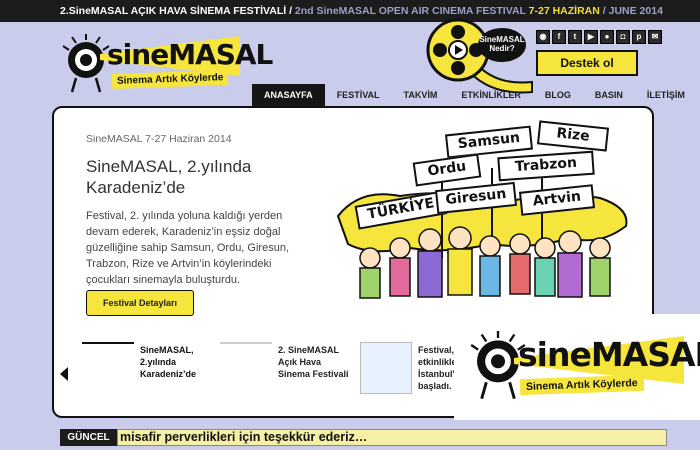 This screenshot has width=700, height=450. Describe the element at coordinates (313, 362) in the screenshot. I see `thumb-caption: 2. SineMASAL Açık Hava Sinema Festivali` at that location.